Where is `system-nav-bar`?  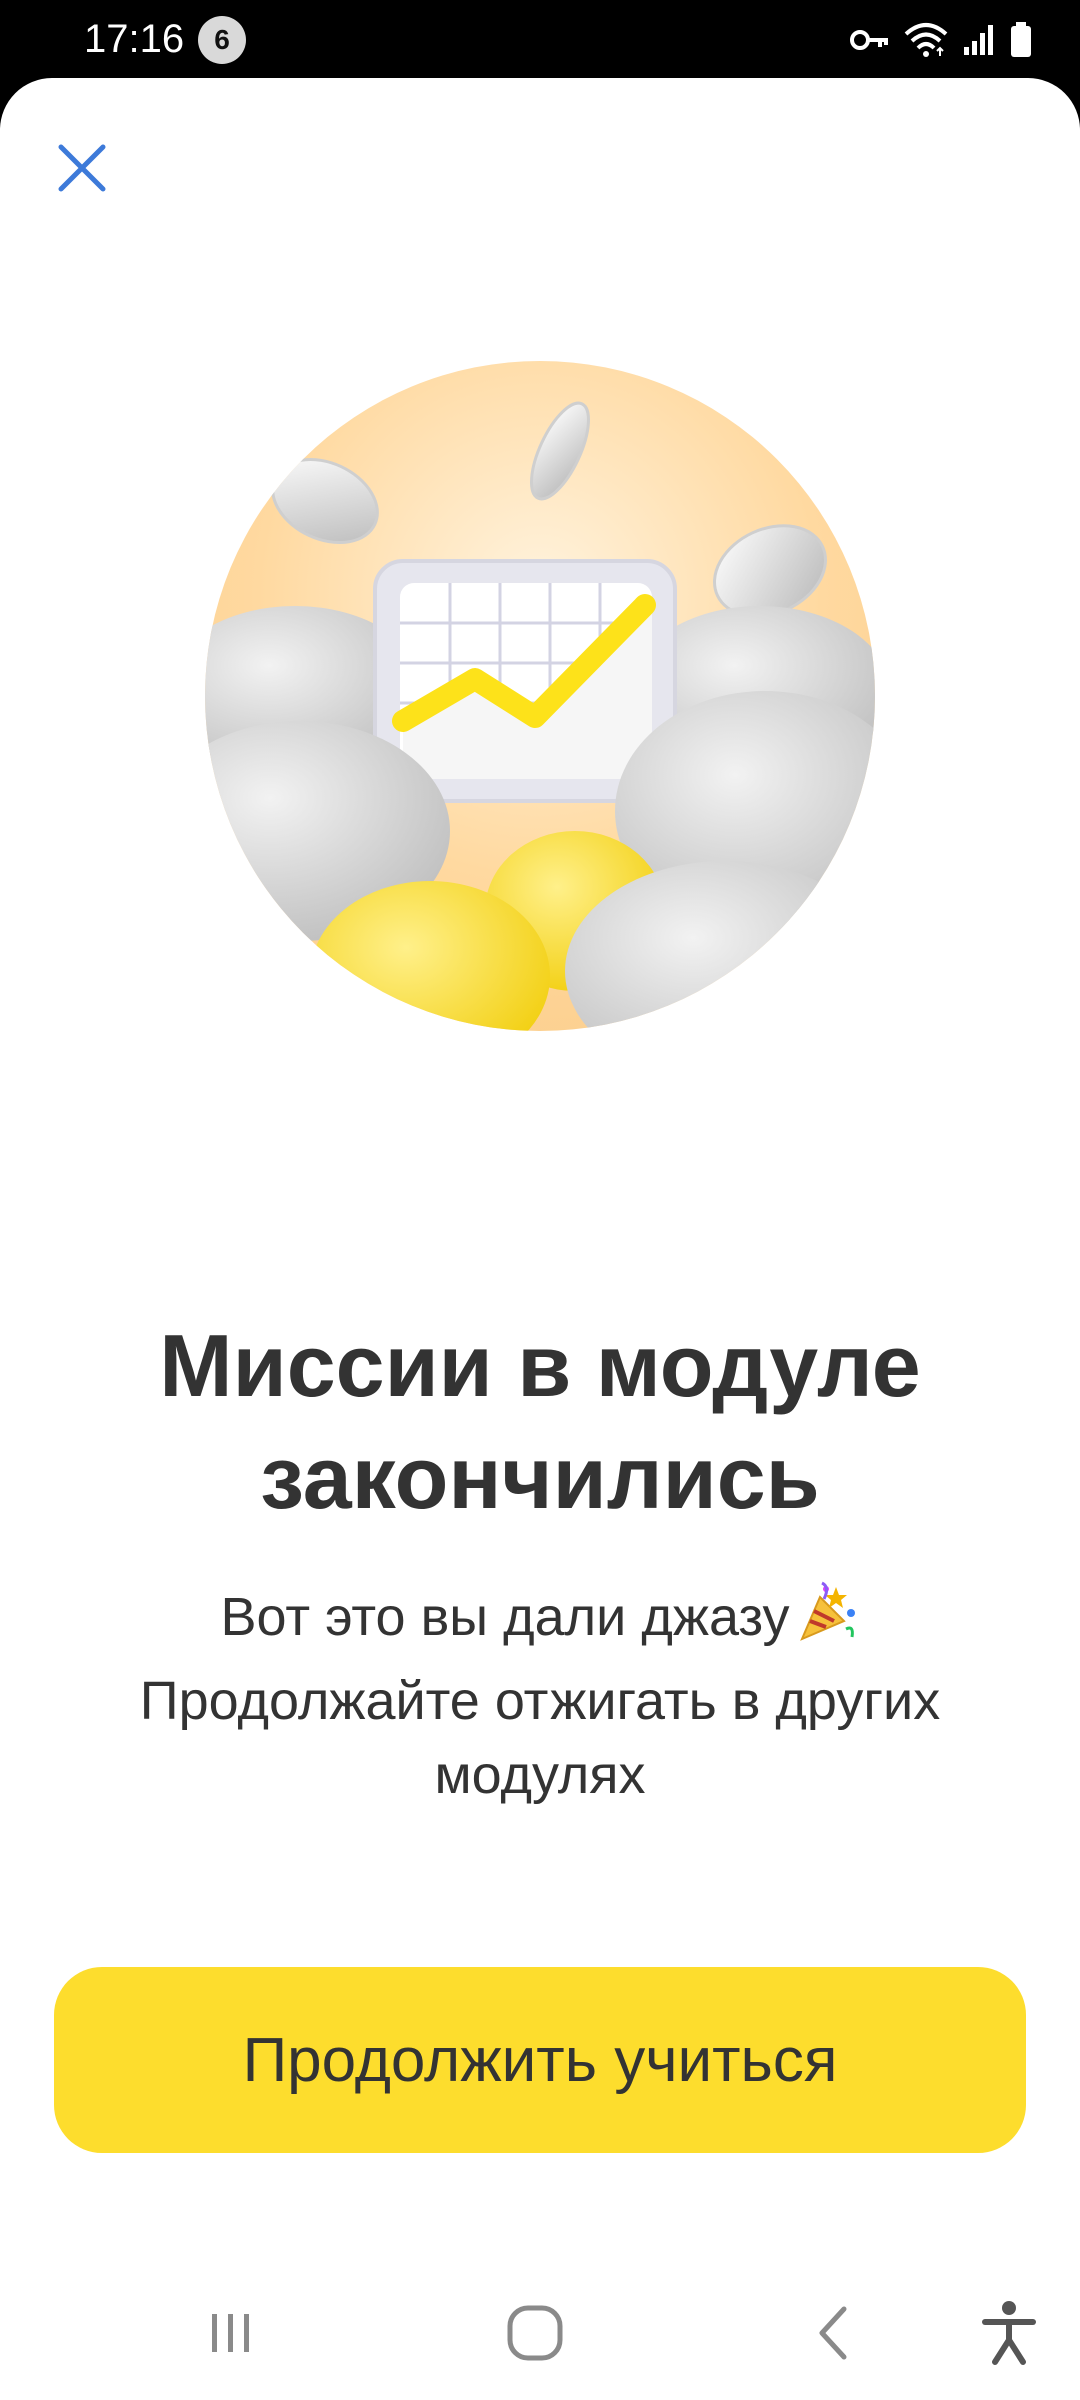
system-nav-bar is located at coordinates (540, 2325).